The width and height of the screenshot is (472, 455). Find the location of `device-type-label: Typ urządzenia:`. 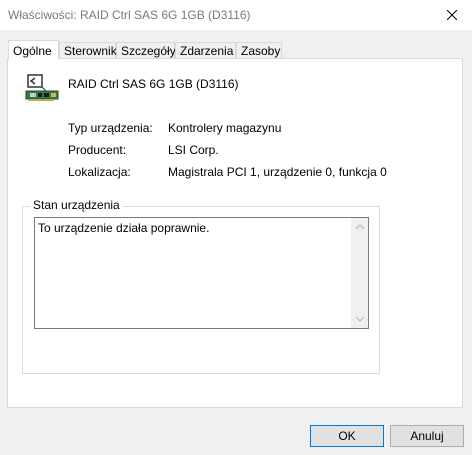

device-type-label: Typ urządzenia: is located at coordinates (110, 128).